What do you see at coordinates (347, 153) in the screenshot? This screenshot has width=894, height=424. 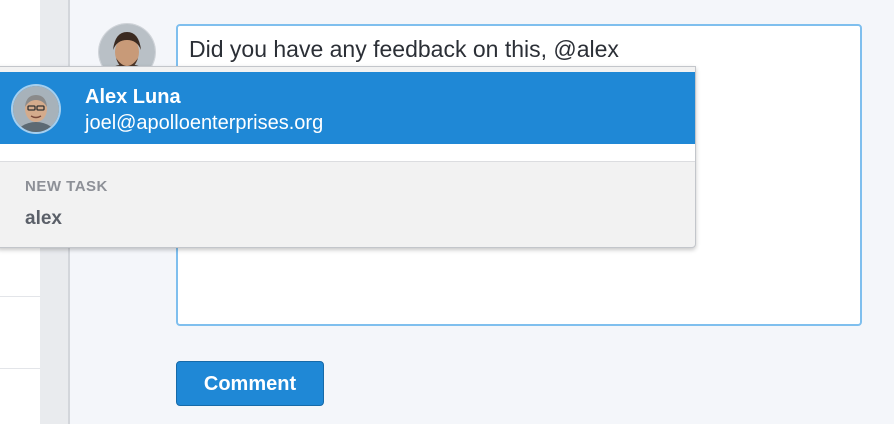 I see `dropdown-divider` at bounding box center [347, 153].